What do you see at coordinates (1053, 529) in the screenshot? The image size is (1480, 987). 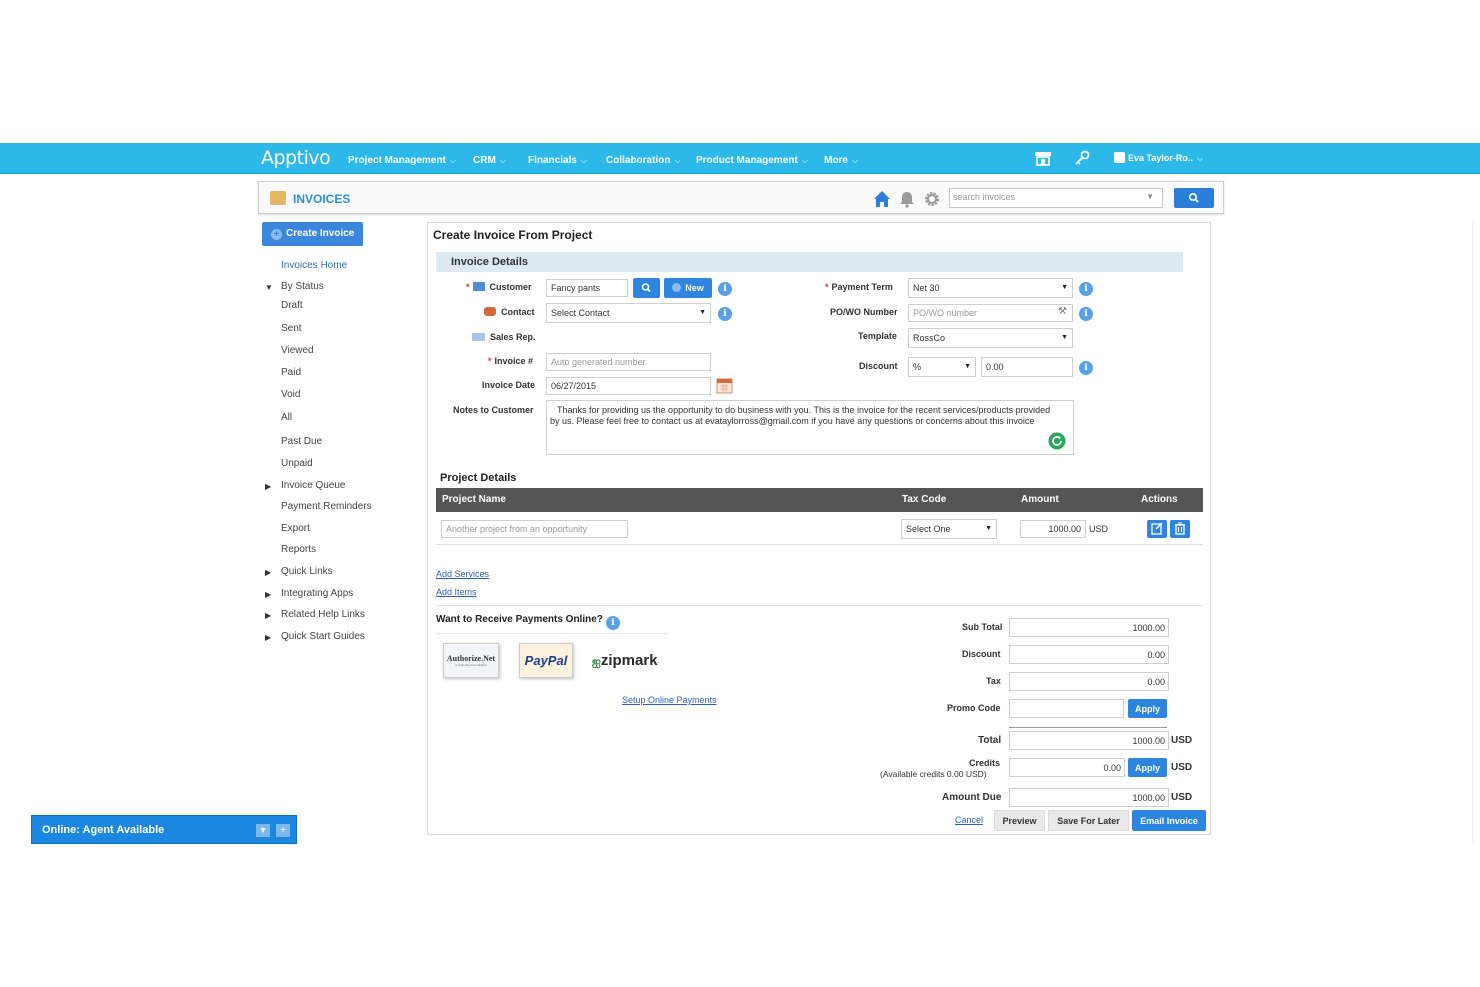 I see `amount-input: 1000.00` at bounding box center [1053, 529].